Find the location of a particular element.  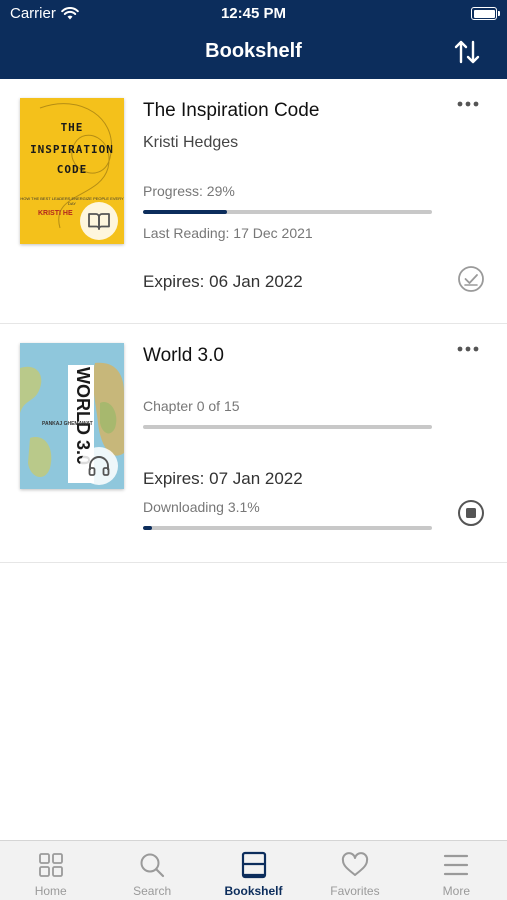

tab-search: Search is located at coordinates (151, 870).